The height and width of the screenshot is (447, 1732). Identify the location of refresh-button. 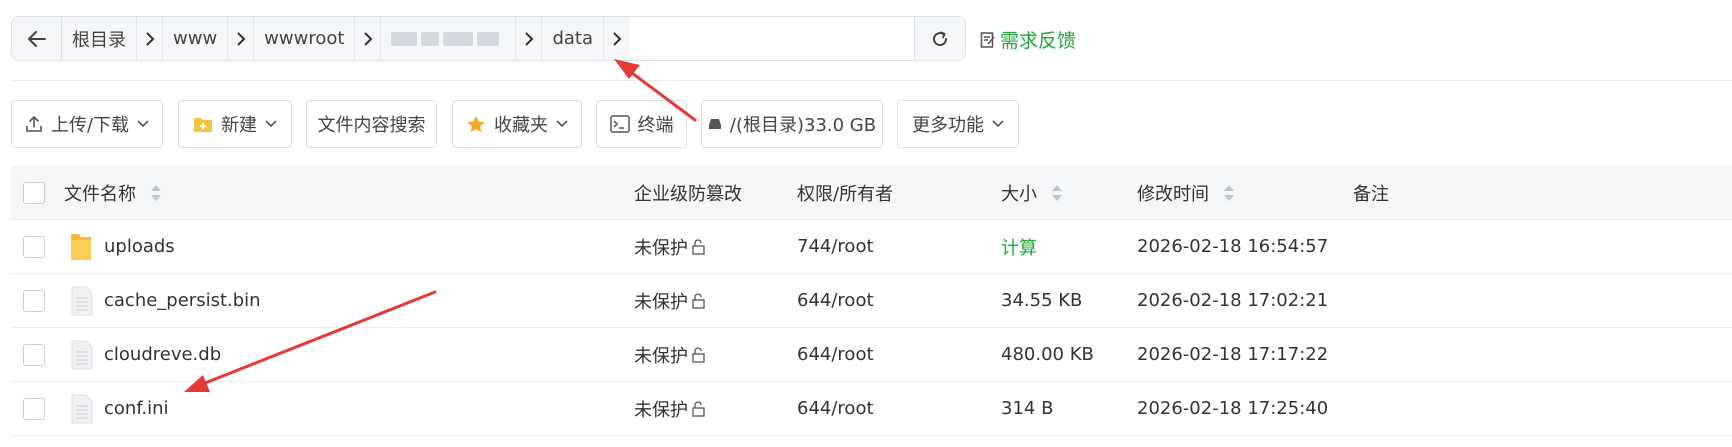
(940, 38).